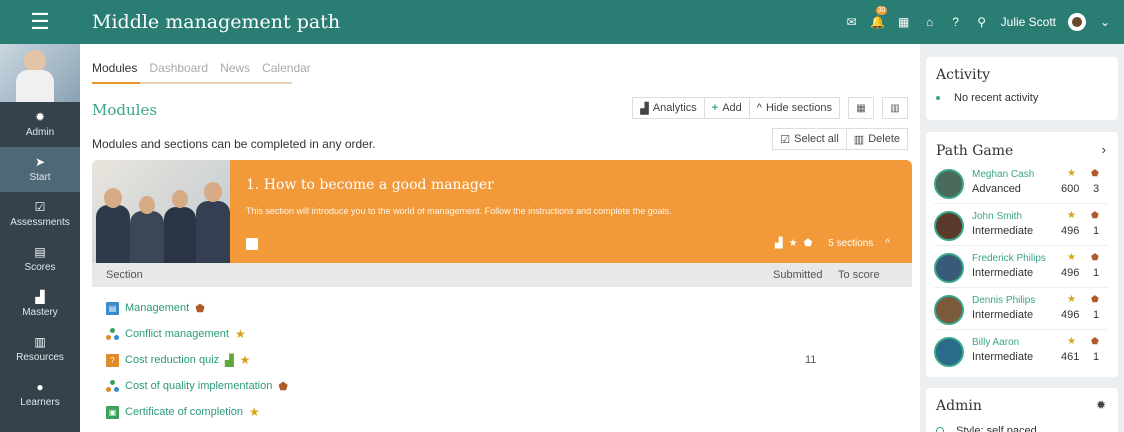  Describe the element at coordinates (40, 252) in the screenshot. I see `scores-icon: ▤` at that location.